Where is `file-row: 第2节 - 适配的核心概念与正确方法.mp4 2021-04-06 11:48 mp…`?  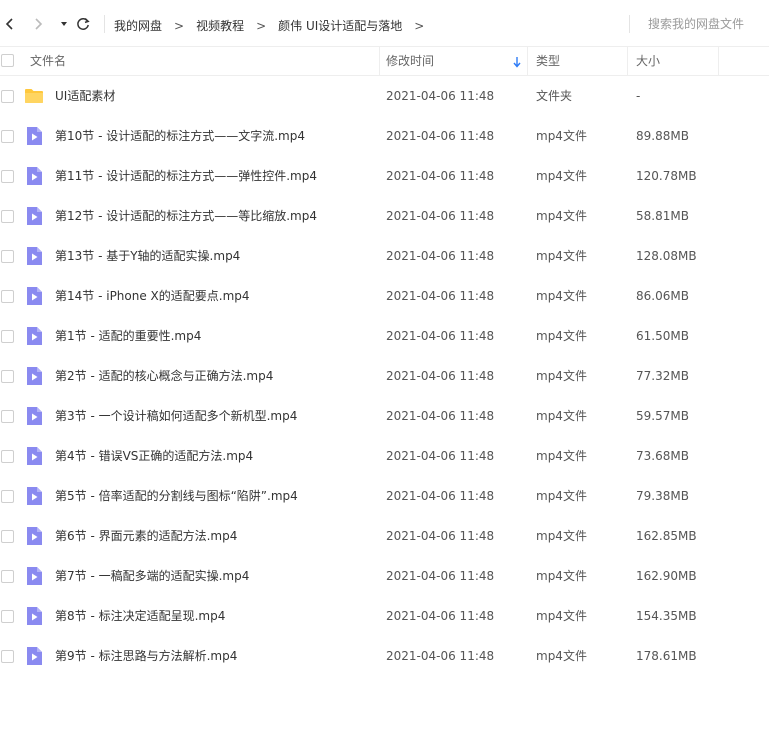
file-row: 第2节 - 适配的核心概念与正确方法.mp4 2021-04-06 11:48 mp… is located at coordinates (384, 376).